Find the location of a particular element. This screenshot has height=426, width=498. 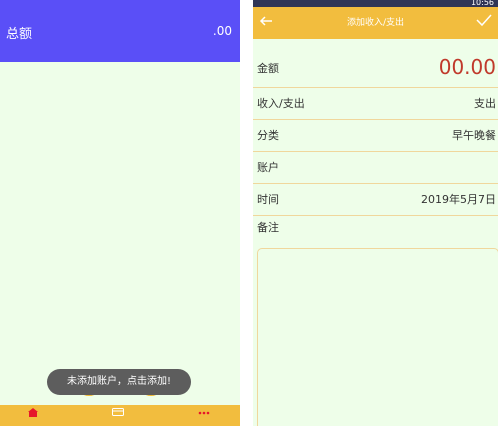

nav-item-home is located at coordinates (34, 415).